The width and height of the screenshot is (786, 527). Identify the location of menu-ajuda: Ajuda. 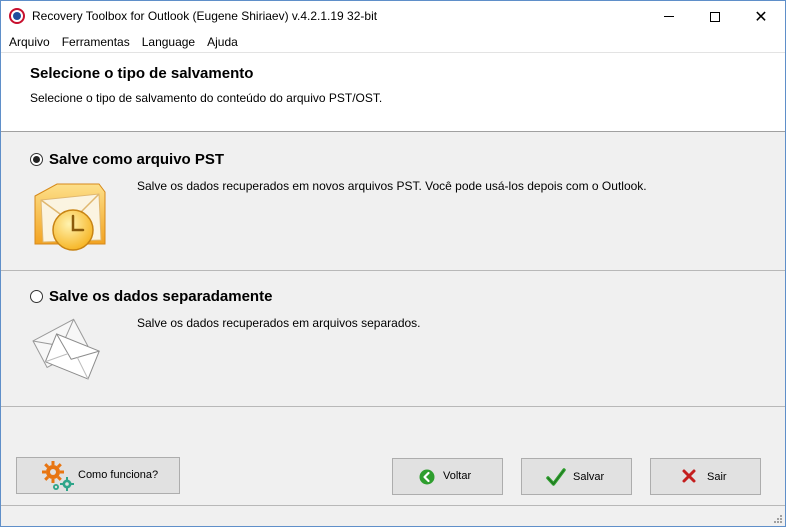
(222, 42).